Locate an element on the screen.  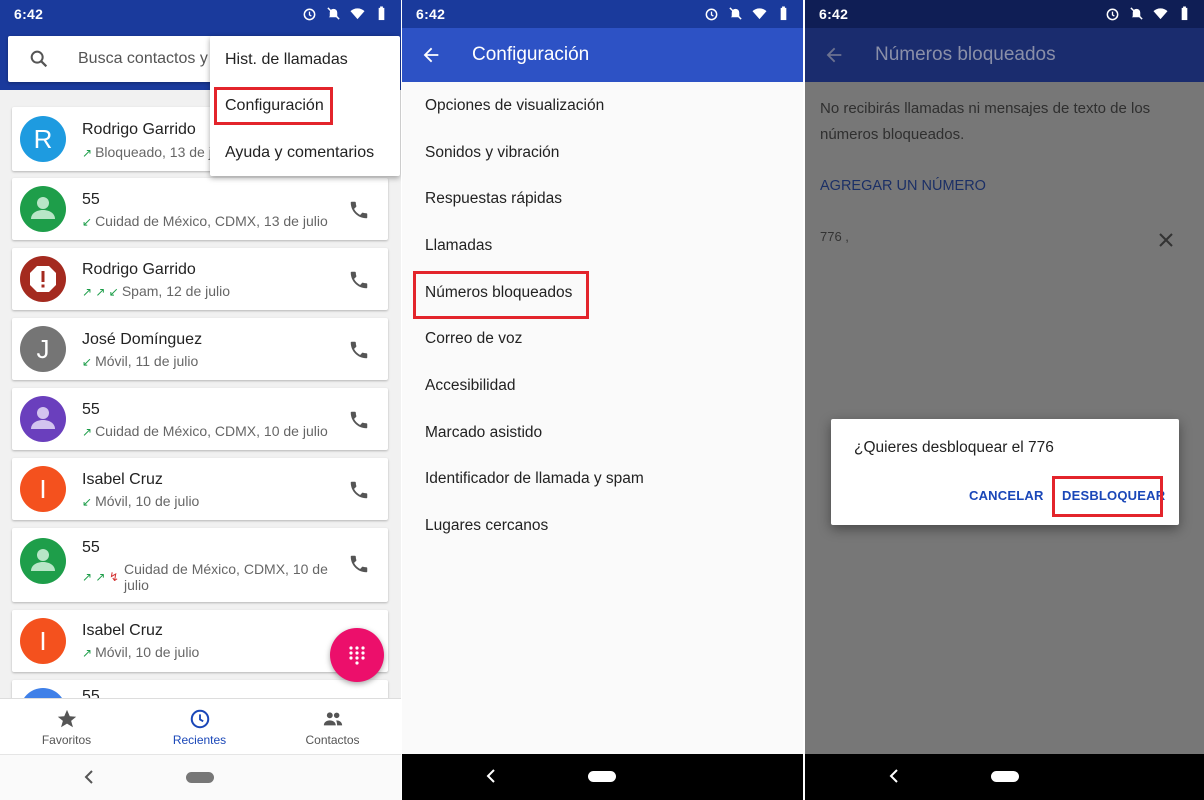
settings-item-accessibility: Accesibilidad is located at coordinates (470, 386).